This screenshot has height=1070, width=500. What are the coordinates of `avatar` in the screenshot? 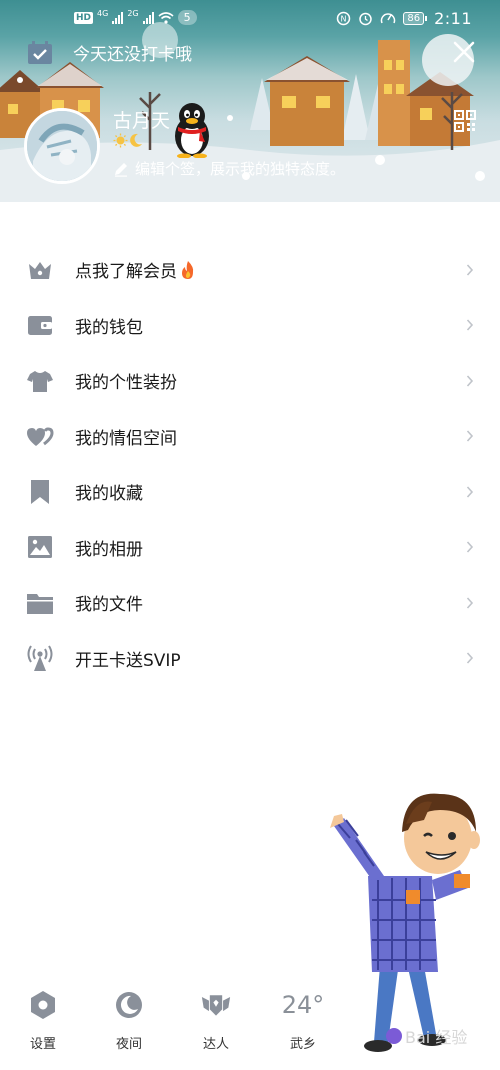 It's located at (62, 146).